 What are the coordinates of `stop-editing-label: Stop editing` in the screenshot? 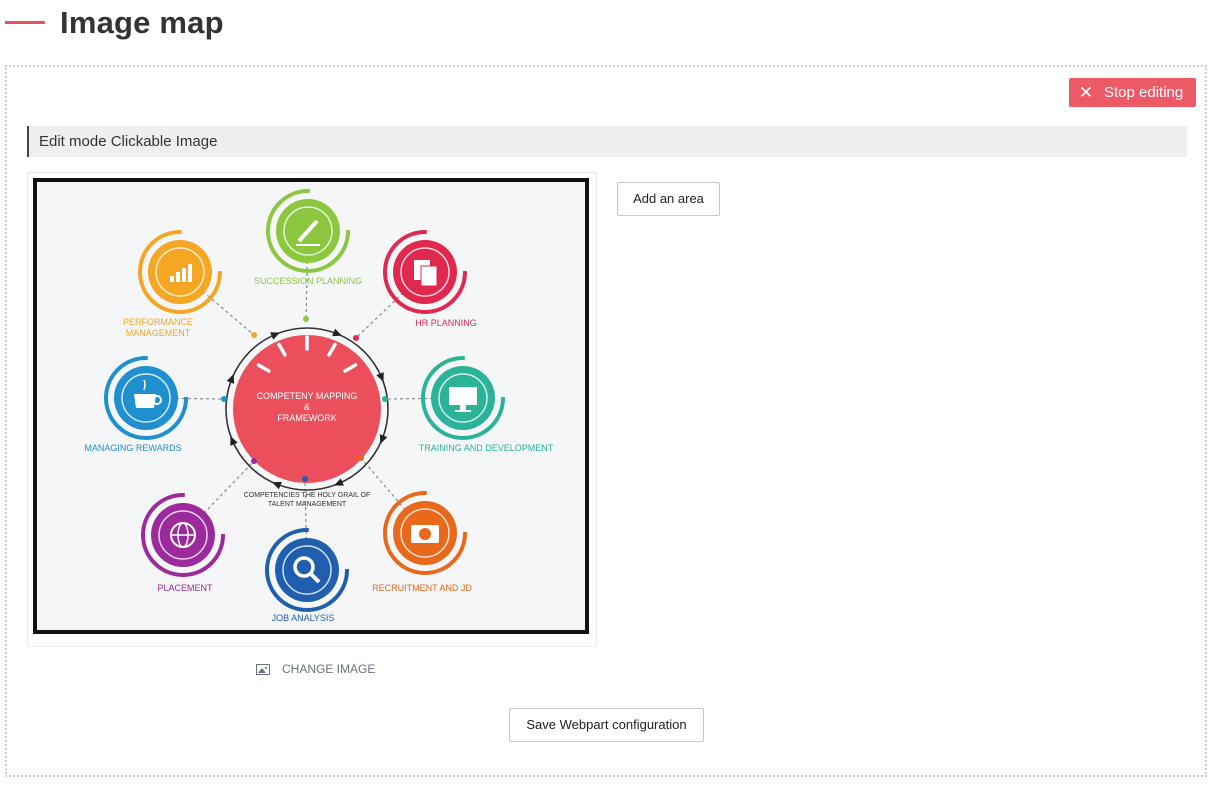 It's located at (1144, 92).